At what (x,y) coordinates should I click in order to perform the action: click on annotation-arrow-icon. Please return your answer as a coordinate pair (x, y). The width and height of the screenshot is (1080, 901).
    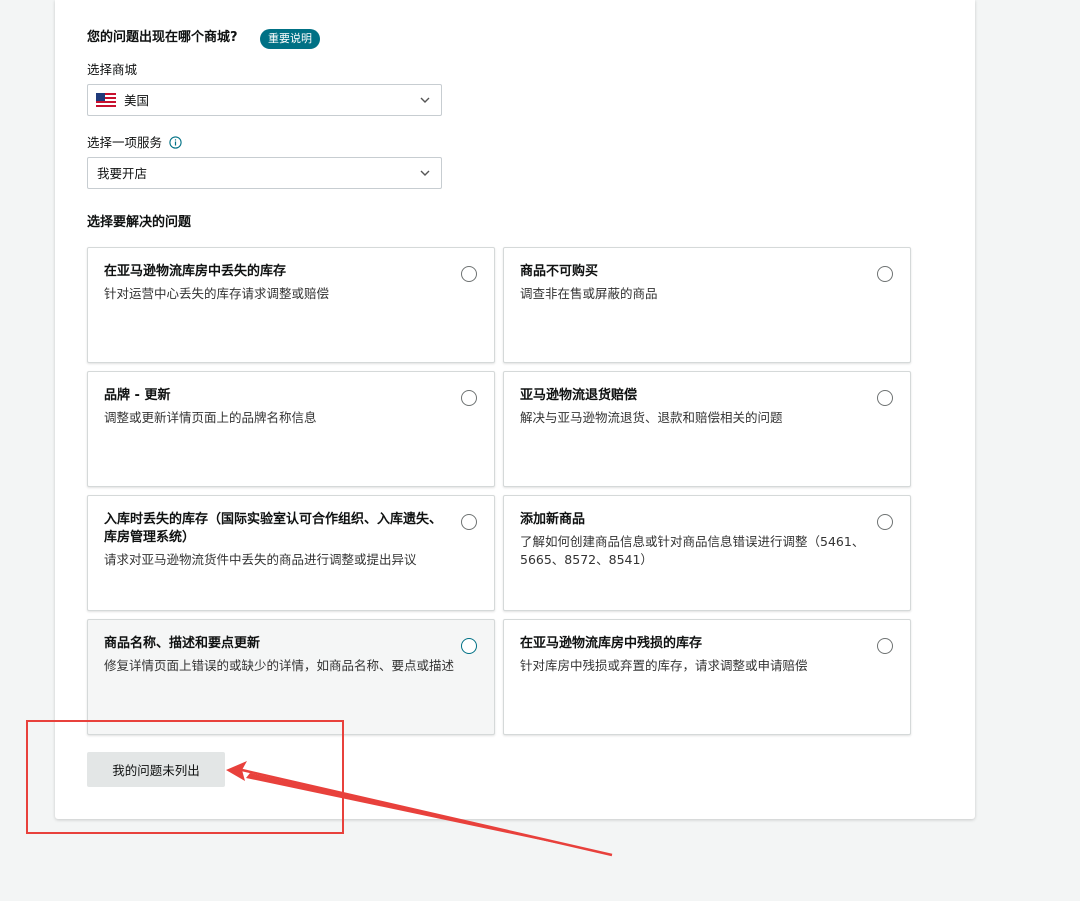
    Looking at the image, I should click on (419, 809).